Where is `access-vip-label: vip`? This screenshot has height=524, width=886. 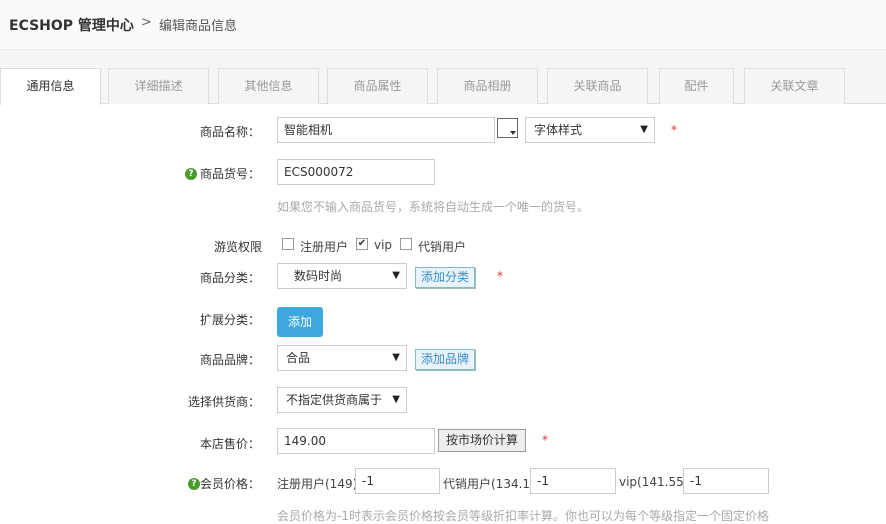
access-vip-label: vip is located at coordinates (383, 245).